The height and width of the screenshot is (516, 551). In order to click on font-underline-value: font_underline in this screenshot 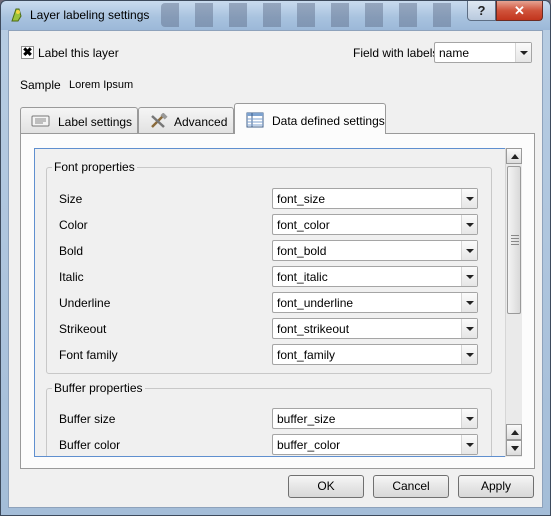, I will do `click(315, 303)`.